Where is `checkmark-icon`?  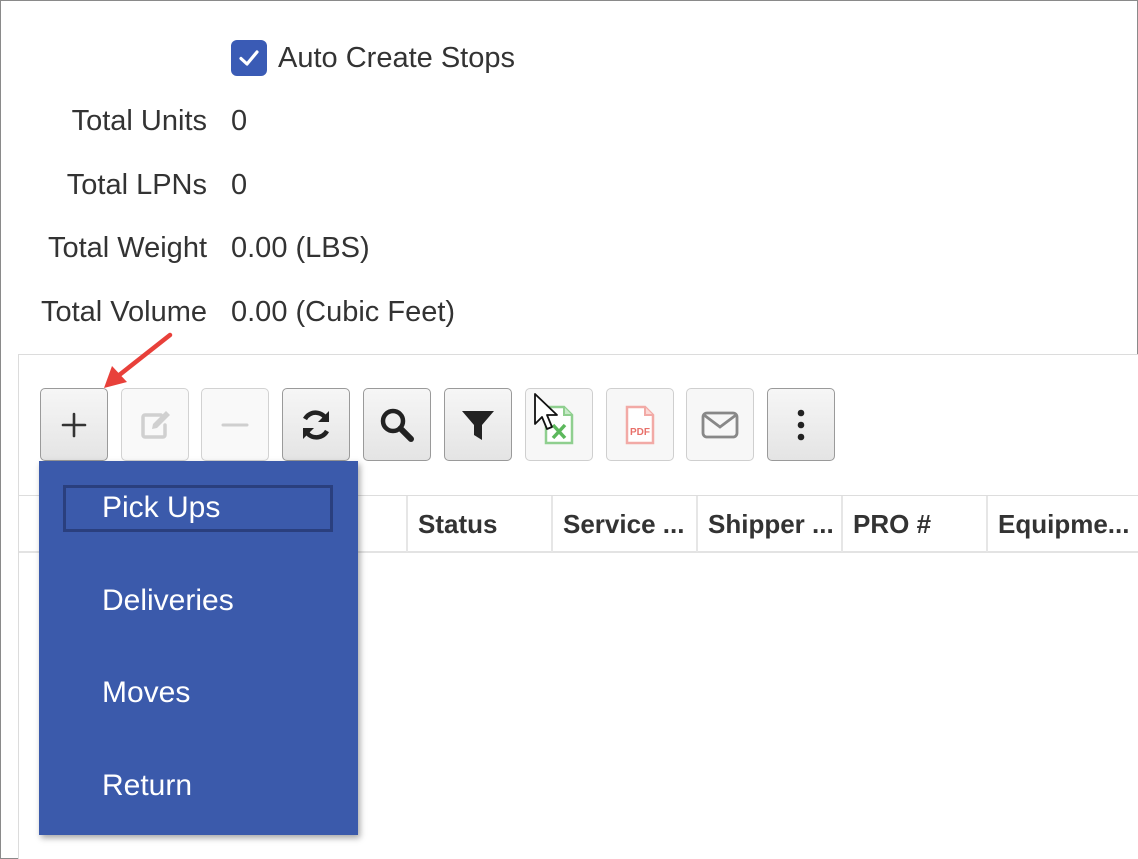
checkmark-icon is located at coordinates (249, 58).